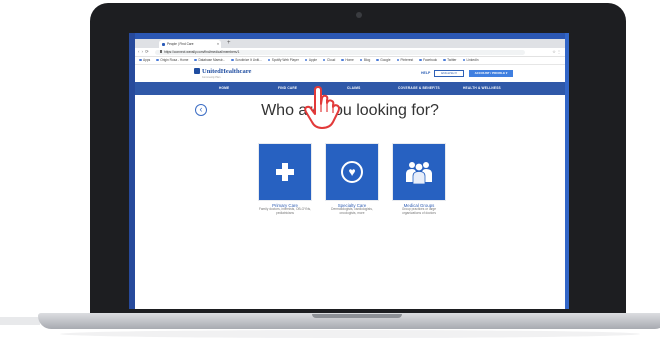  I want to click on nav-coverage-benefits: COVERAGE & BENEFITS, so click(419, 88).